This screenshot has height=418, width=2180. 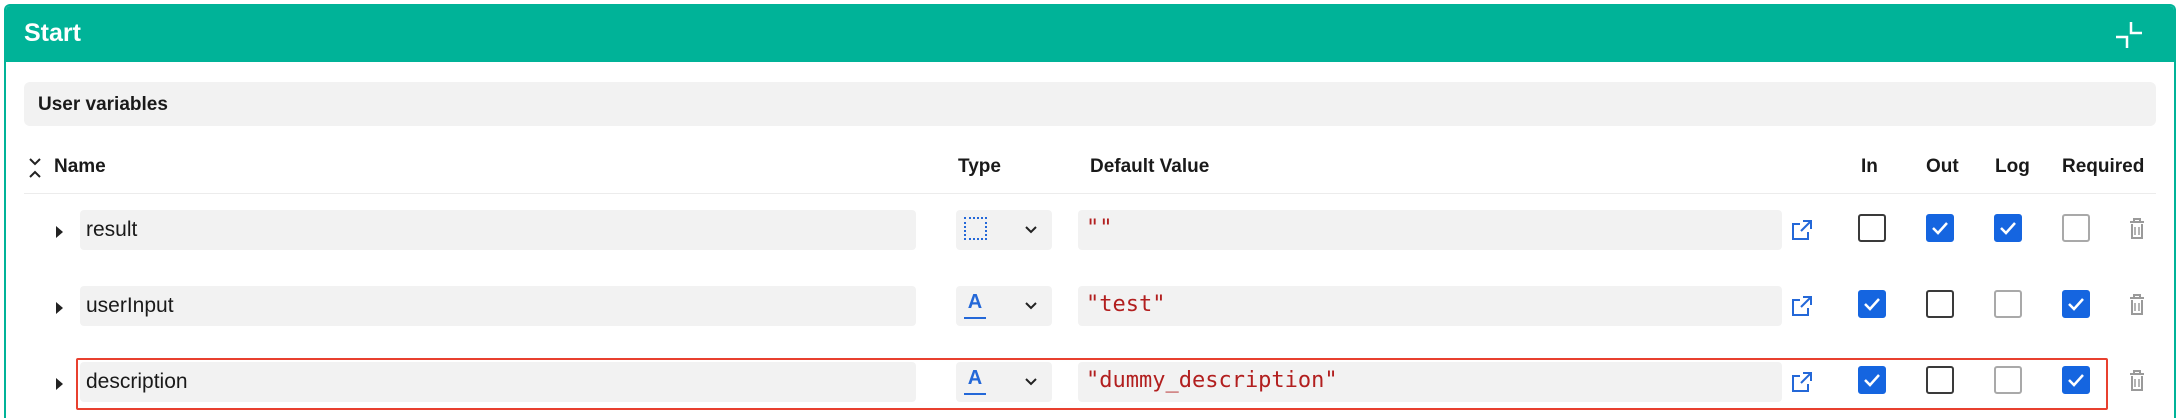 I want to click on column-header-name: Name, so click(x=80, y=166).